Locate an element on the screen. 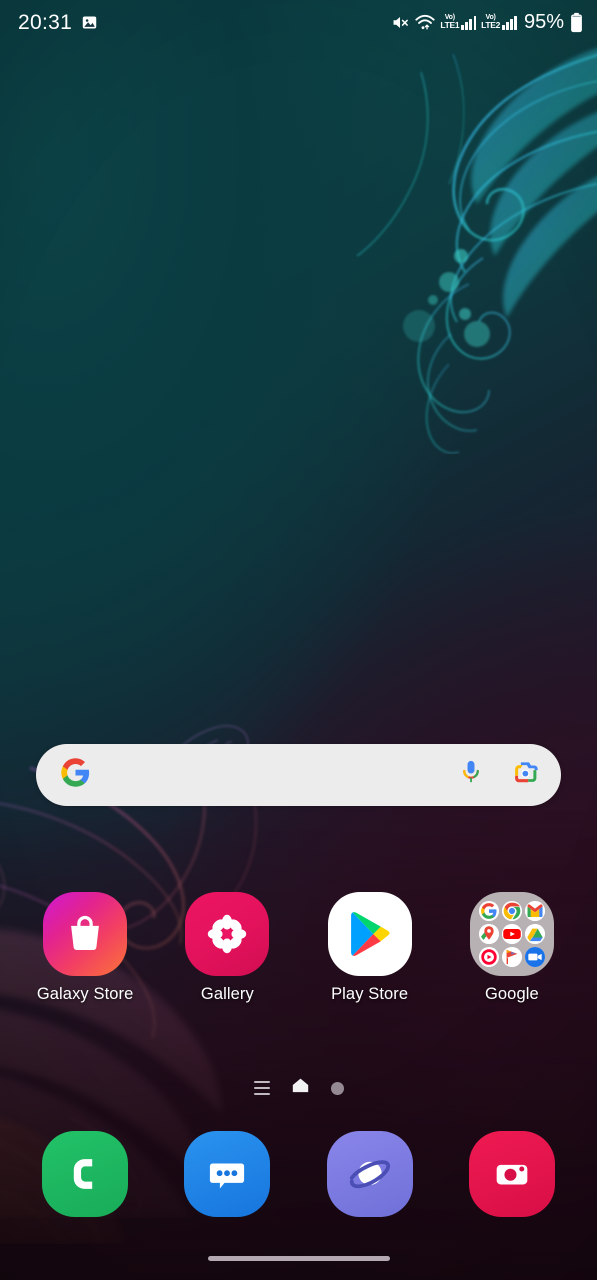 This screenshot has height=1280, width=597. google-g-logo is located at coordinates (75, 775).